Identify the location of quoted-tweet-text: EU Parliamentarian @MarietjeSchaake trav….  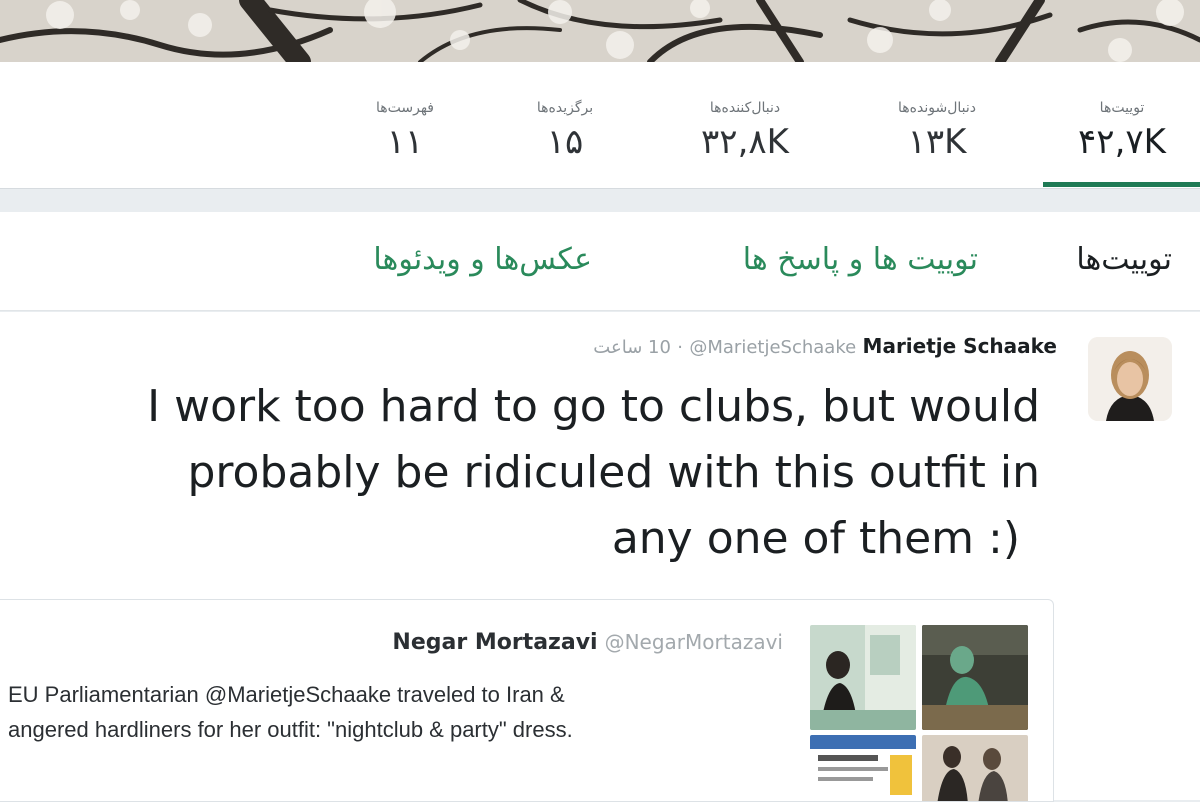
(408, 712).